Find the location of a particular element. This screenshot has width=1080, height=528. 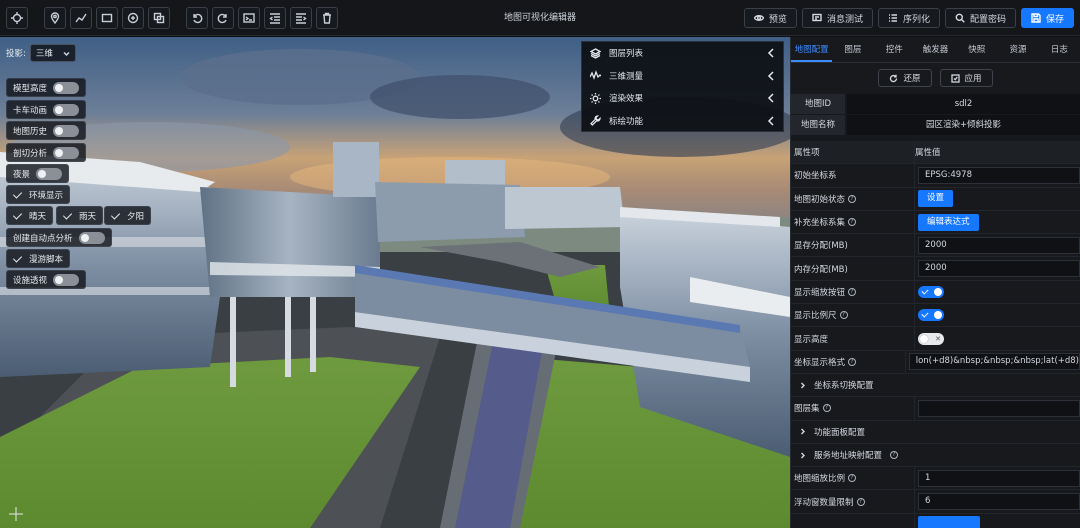

sidebar-tabs: 地图配置 图层 控件 触发器 快照 资源 日志 is located at coordinates (935, 50).